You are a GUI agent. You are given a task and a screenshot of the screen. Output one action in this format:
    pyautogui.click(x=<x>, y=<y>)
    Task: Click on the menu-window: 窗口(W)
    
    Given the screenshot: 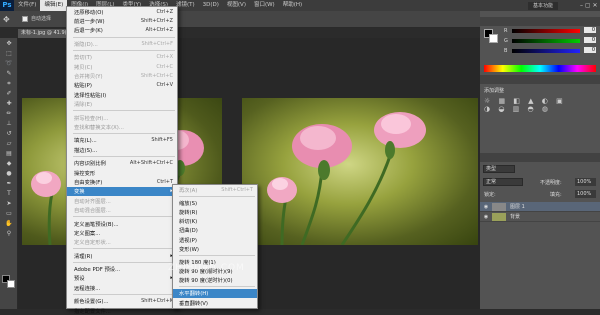 What is the action you would take?
    pyautogui.click(x=264, y=5)
    